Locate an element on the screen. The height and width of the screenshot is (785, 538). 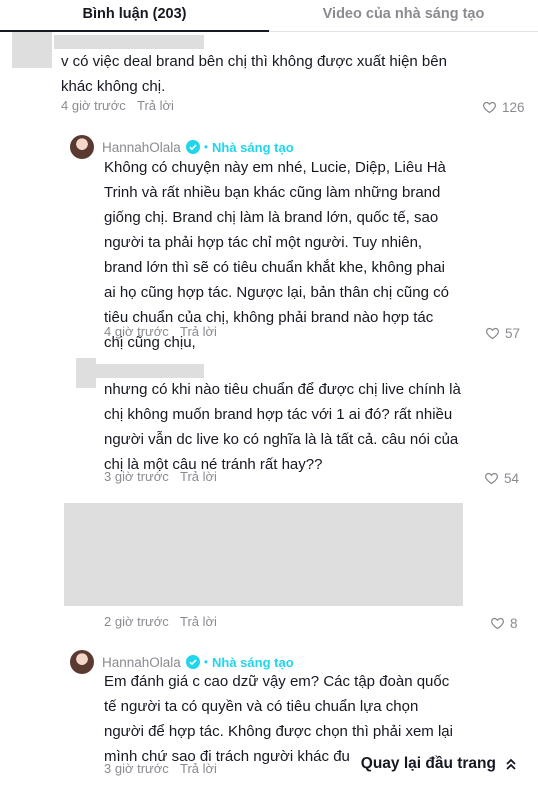
like-count: 54 is located at coordinates (512, 478).